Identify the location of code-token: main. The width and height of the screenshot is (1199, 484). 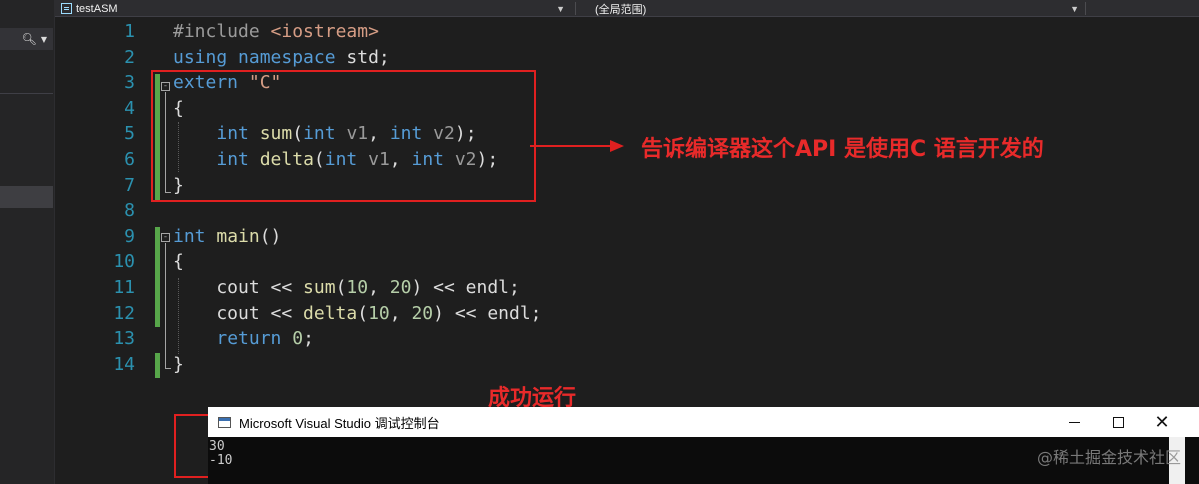
(238, 236).